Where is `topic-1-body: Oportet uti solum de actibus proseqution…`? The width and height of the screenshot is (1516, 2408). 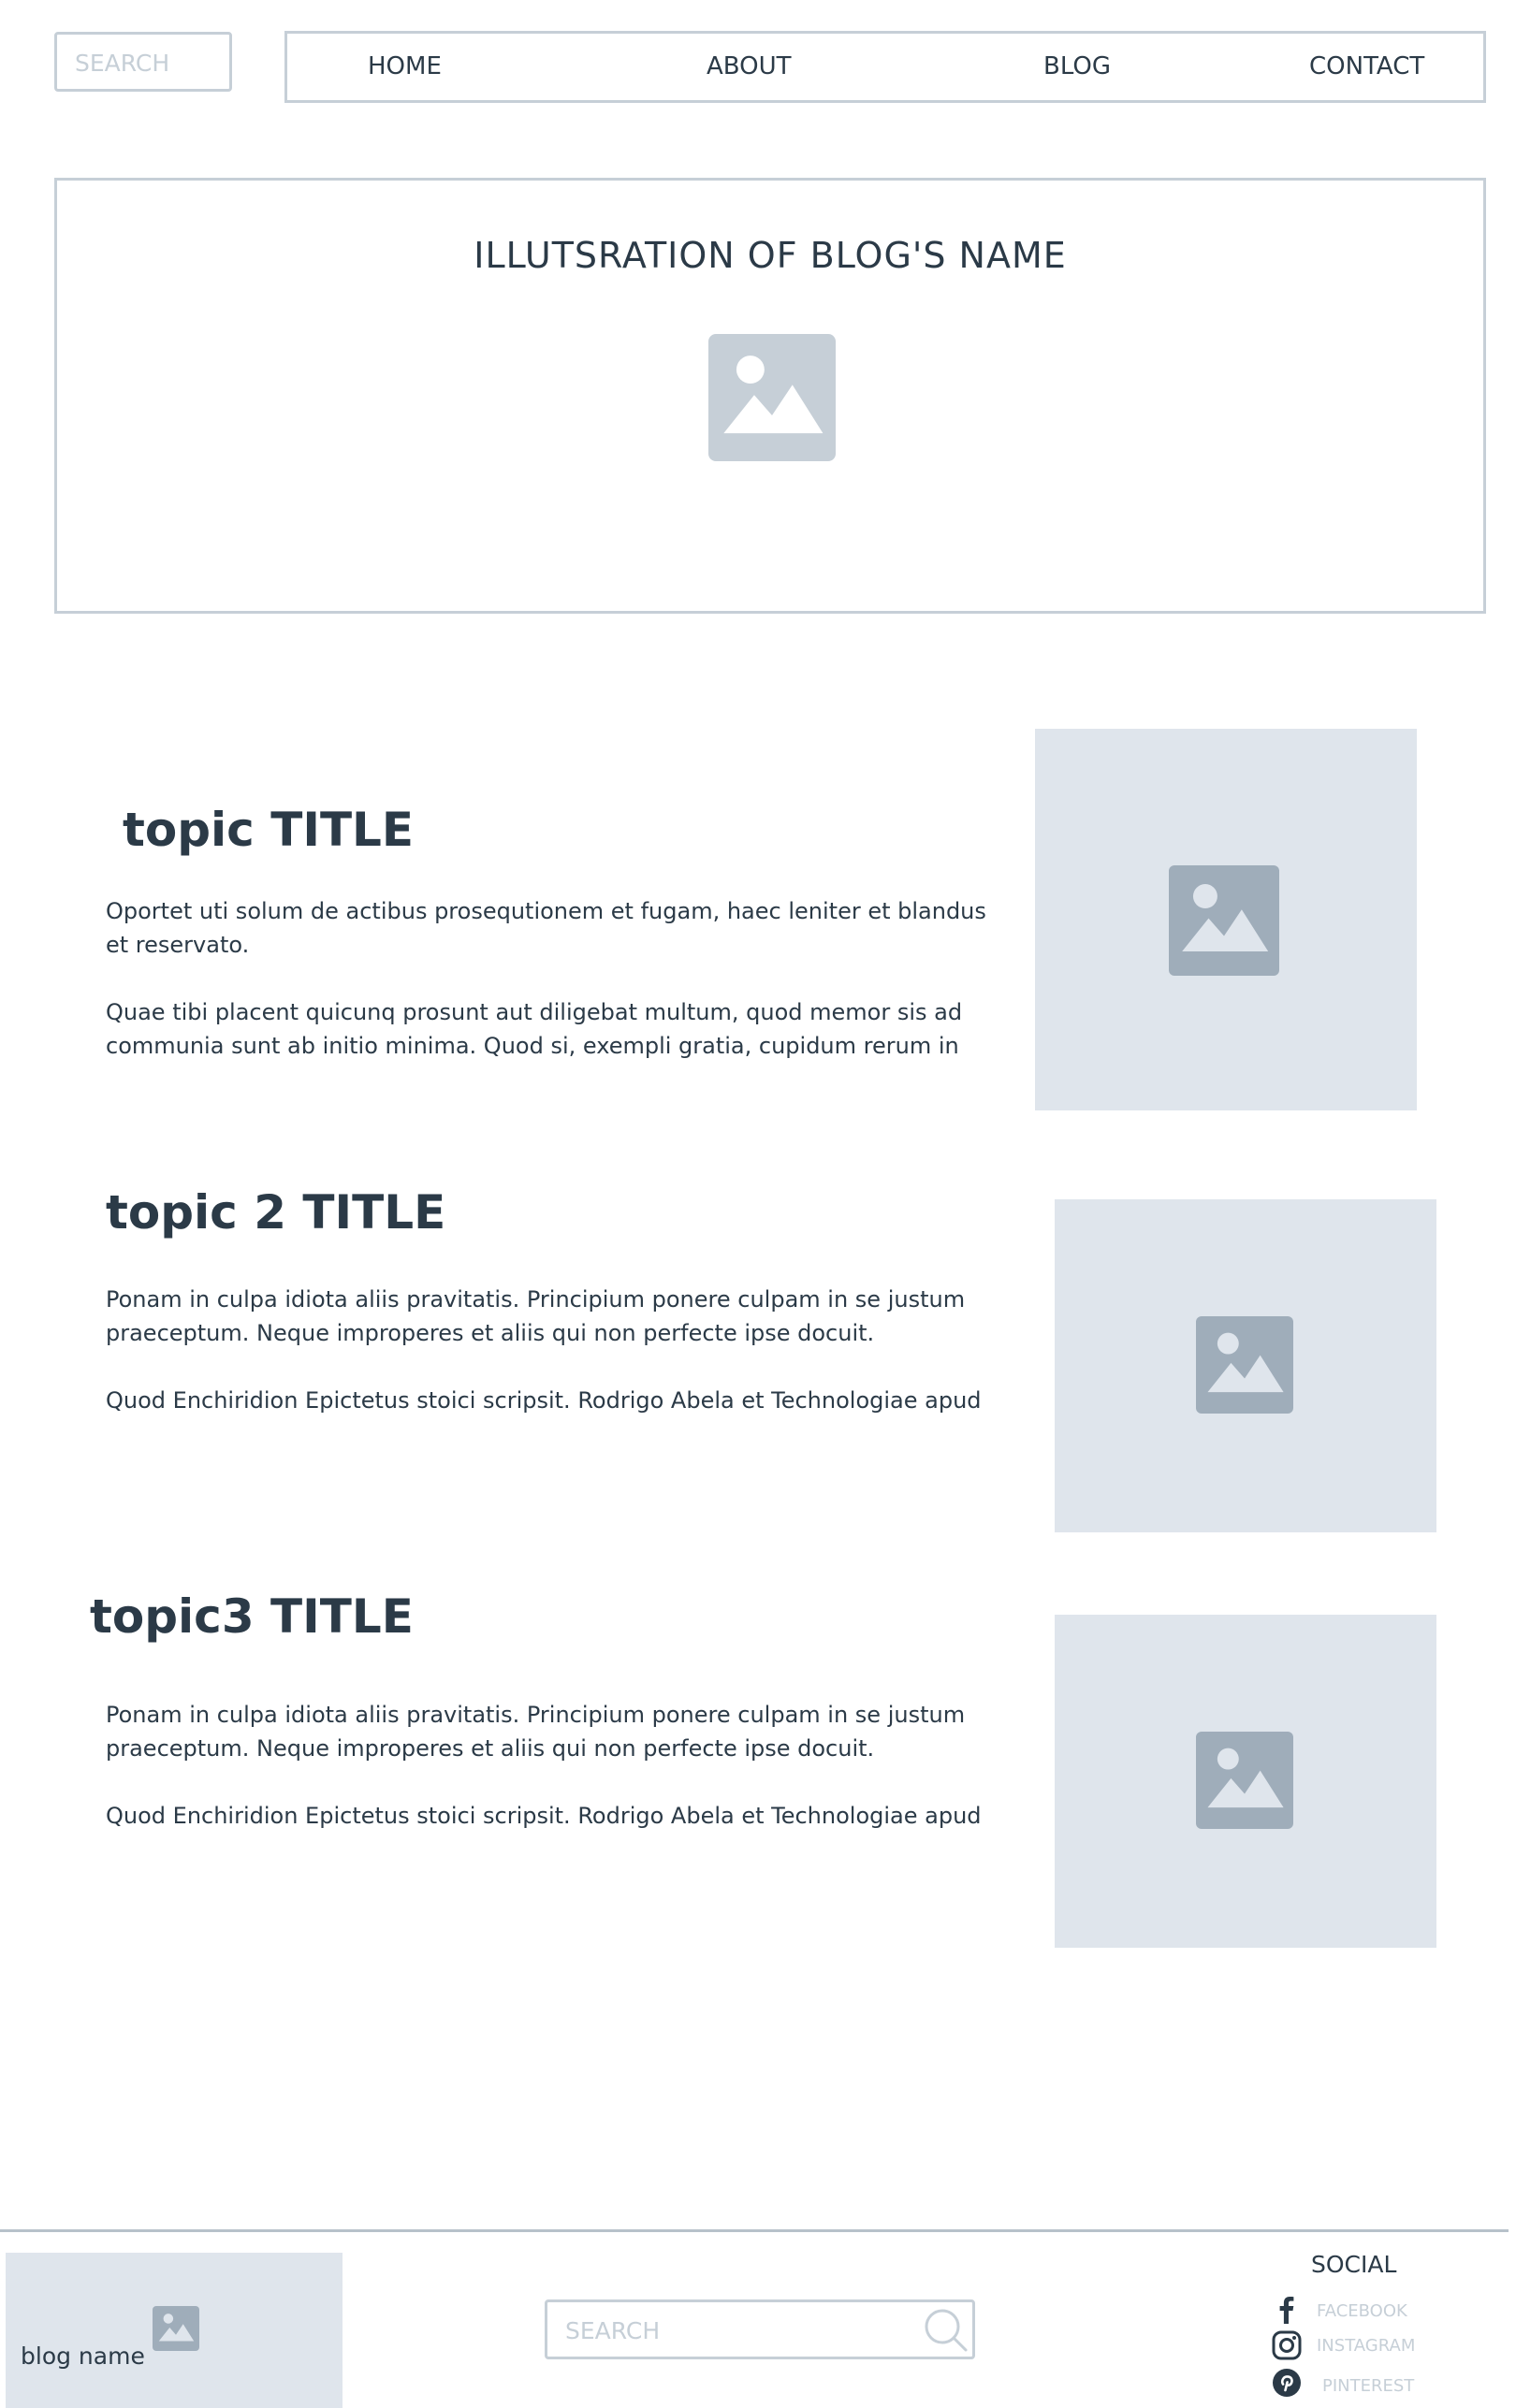 topic-1-body: Oportet uti solum de actibus proseqution… is located at coordinates (550, 978).